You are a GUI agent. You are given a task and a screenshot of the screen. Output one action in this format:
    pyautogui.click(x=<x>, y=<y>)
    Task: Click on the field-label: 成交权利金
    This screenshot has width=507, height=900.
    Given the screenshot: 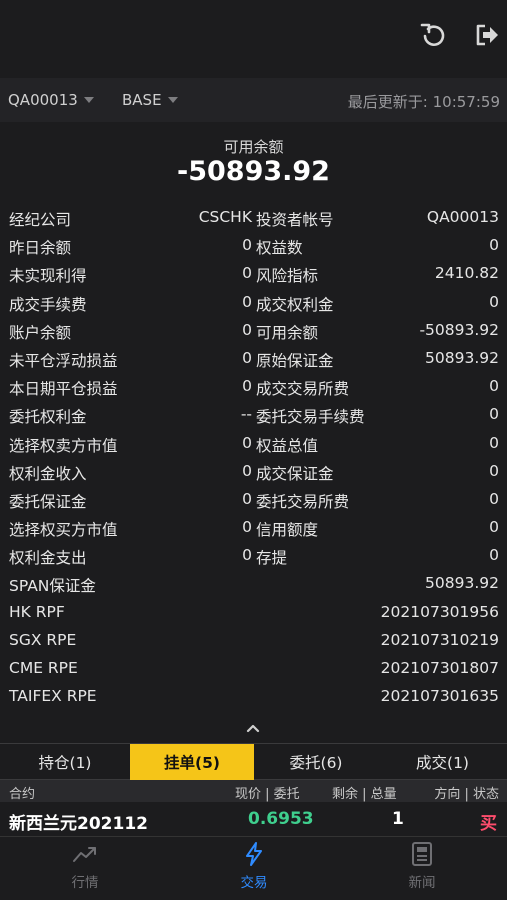 What is the action you would take?
    pyautogui.click(x=295, y=304)
    